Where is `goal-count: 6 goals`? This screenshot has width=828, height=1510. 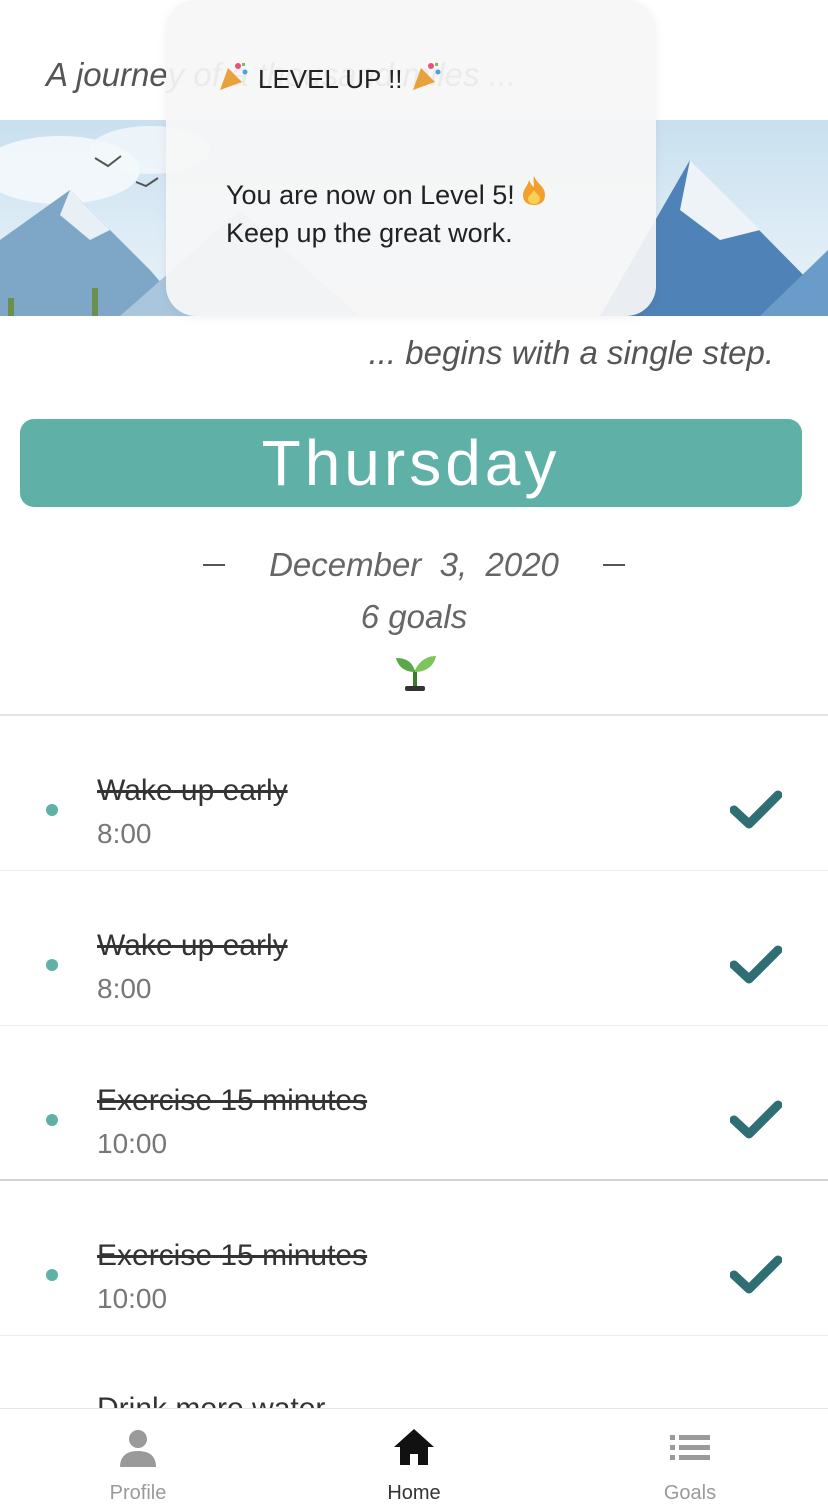 goal-count: 6 goals is located at coordinates (414, 616).